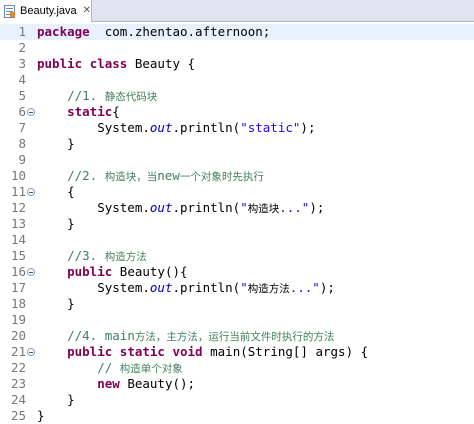  I want to click on code-line: 6 static{, so click(237, 112).